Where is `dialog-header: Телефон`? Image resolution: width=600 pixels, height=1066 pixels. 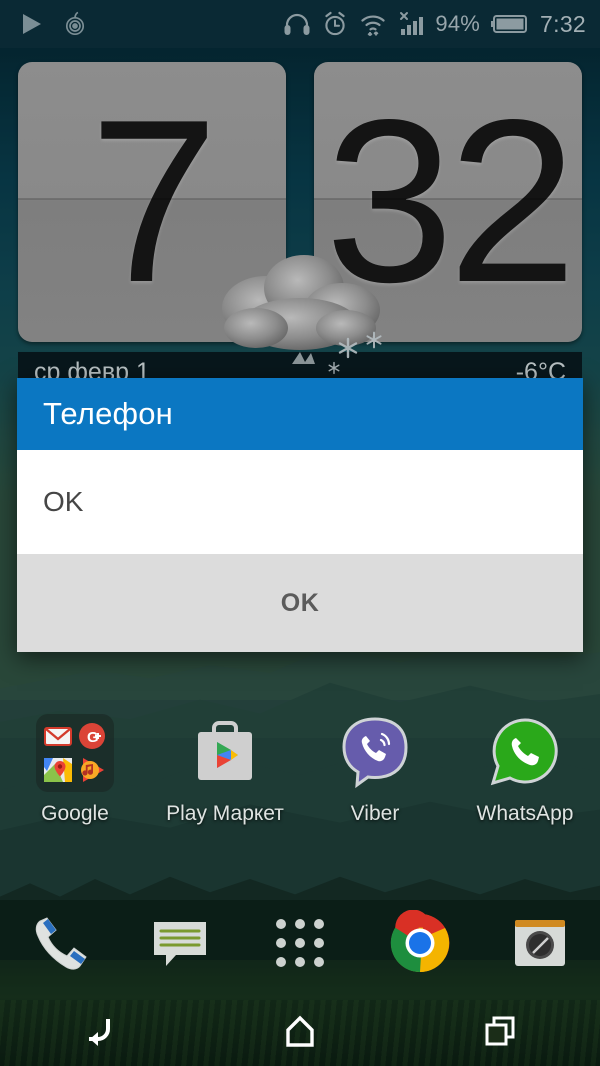
dialog-header: Телефон is located at coordinates (300, 414).